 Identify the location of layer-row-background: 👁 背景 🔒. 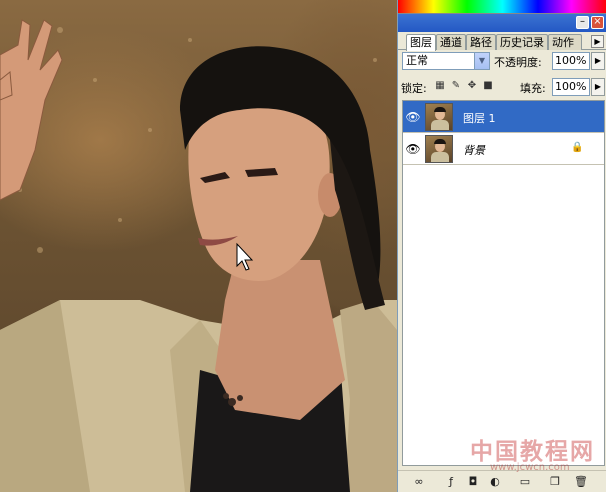
(503, 149).